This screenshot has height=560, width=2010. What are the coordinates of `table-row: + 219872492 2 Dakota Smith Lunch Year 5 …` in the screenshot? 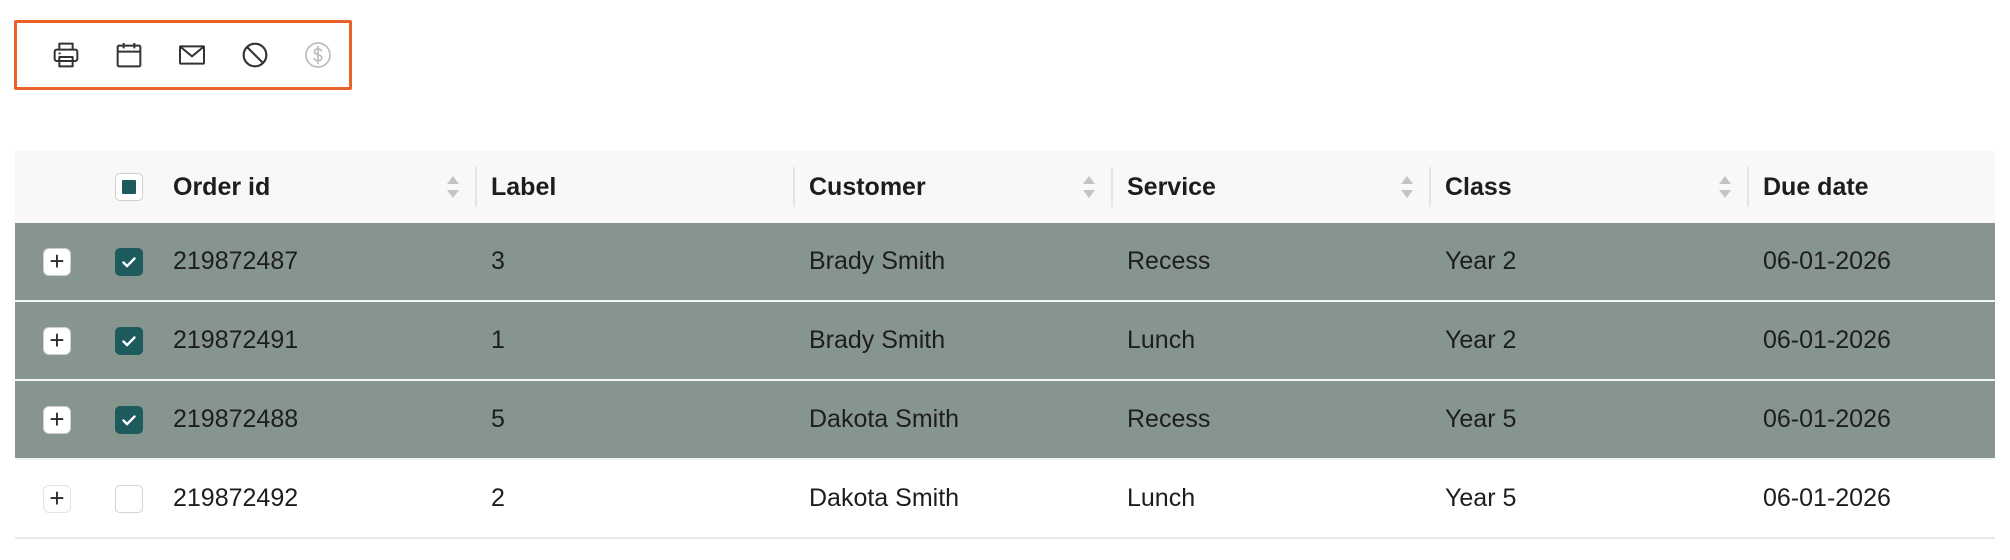 It's located at (1005, 499).